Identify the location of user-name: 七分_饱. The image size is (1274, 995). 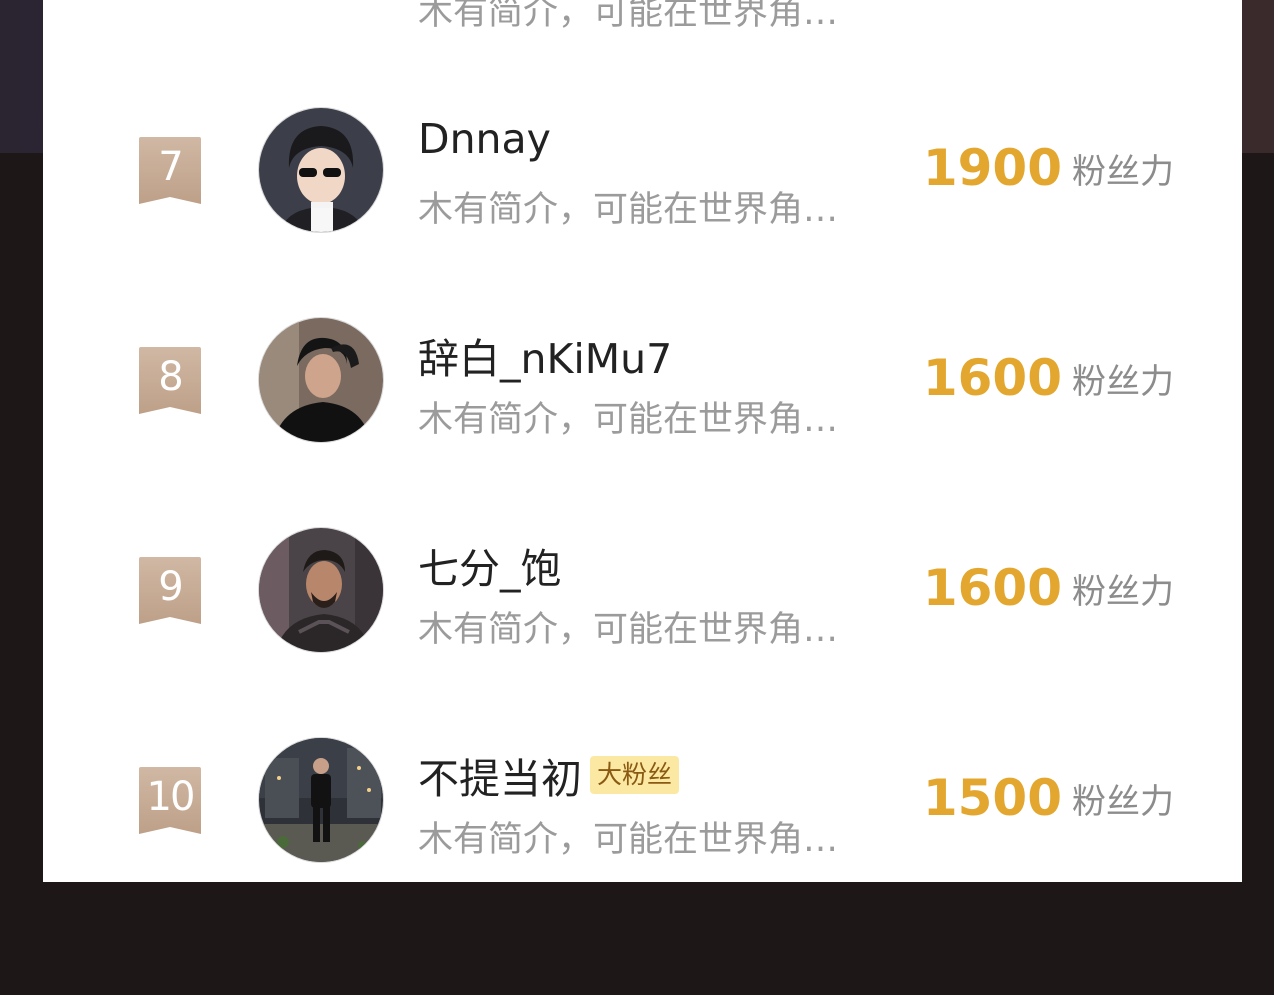
(490, 569).